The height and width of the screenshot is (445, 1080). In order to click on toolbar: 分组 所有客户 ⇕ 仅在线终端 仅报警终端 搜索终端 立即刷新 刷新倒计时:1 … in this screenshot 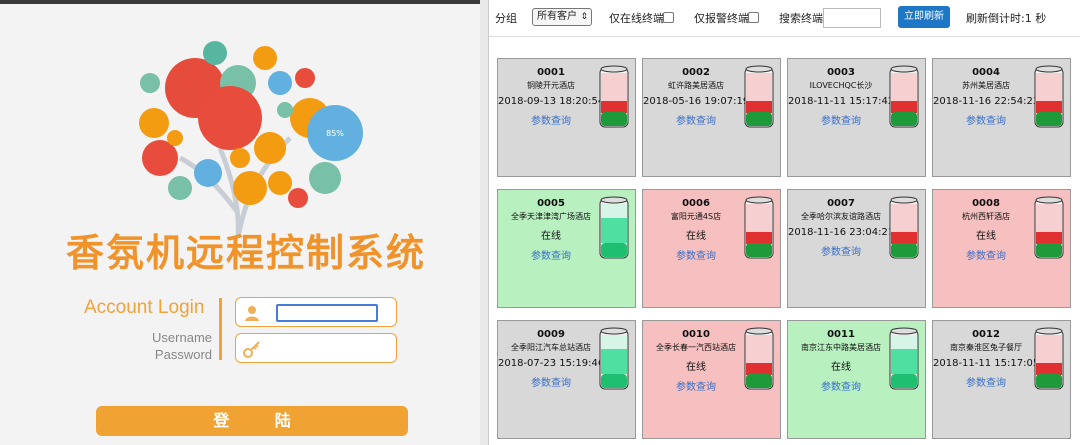, I will do `click(784, 18)`.